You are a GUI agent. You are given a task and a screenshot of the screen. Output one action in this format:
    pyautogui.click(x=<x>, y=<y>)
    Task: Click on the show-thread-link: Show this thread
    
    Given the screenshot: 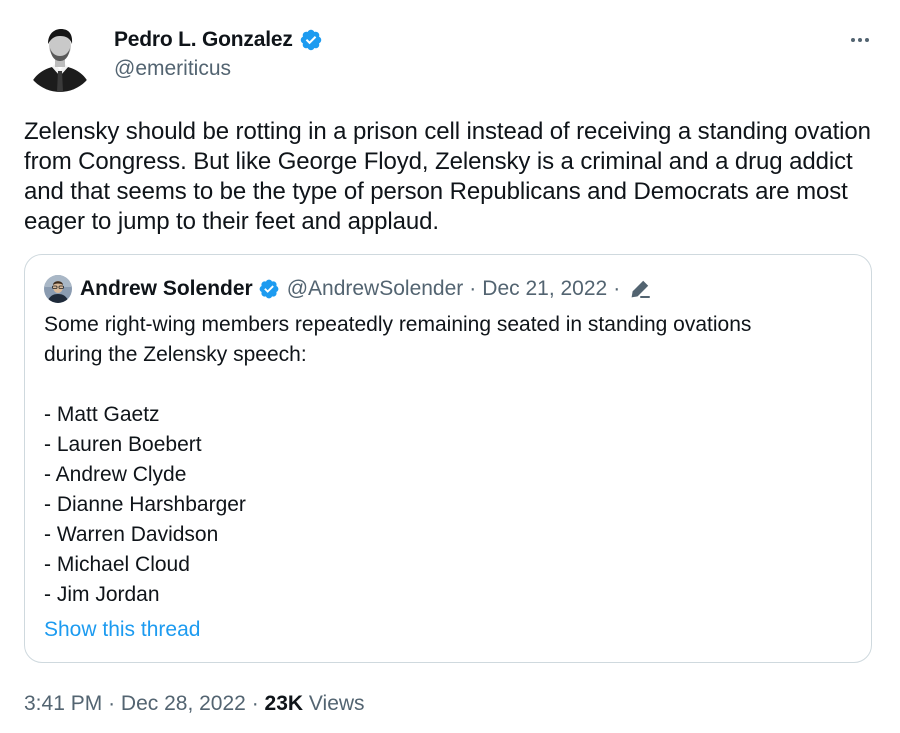 What is the action you would take?
    pyautogui.click(x=122, y=630)
    